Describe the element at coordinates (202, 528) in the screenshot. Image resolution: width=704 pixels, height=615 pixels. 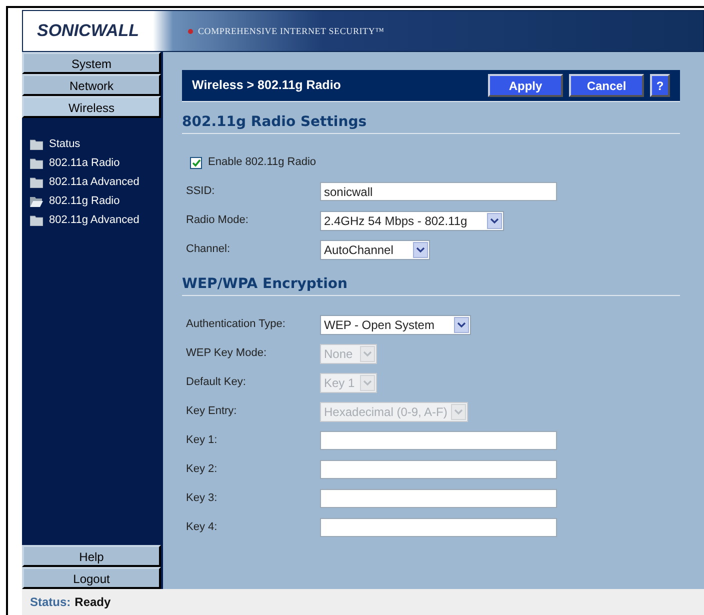
I see `field-label: Key 4:` at that location.